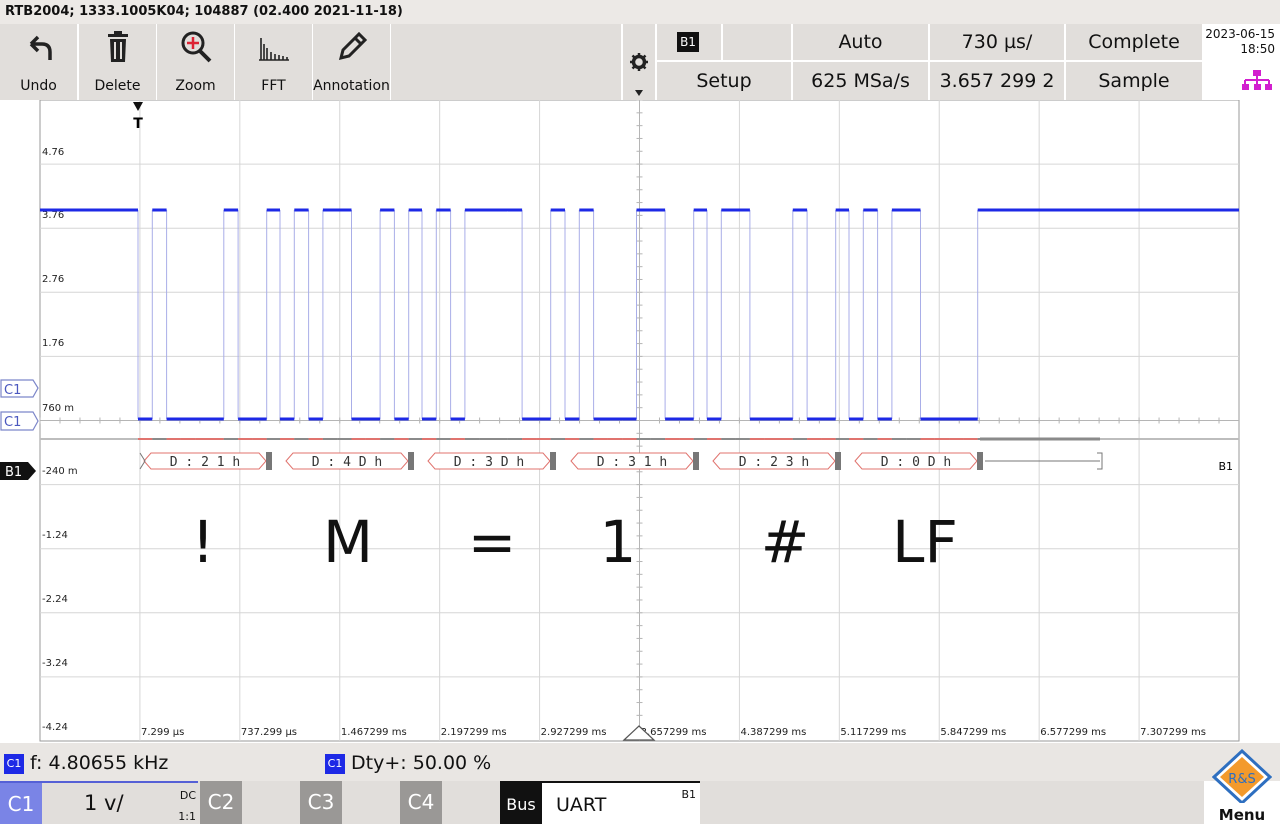  I want to click on undo-button: Undo, so click(38, 62).